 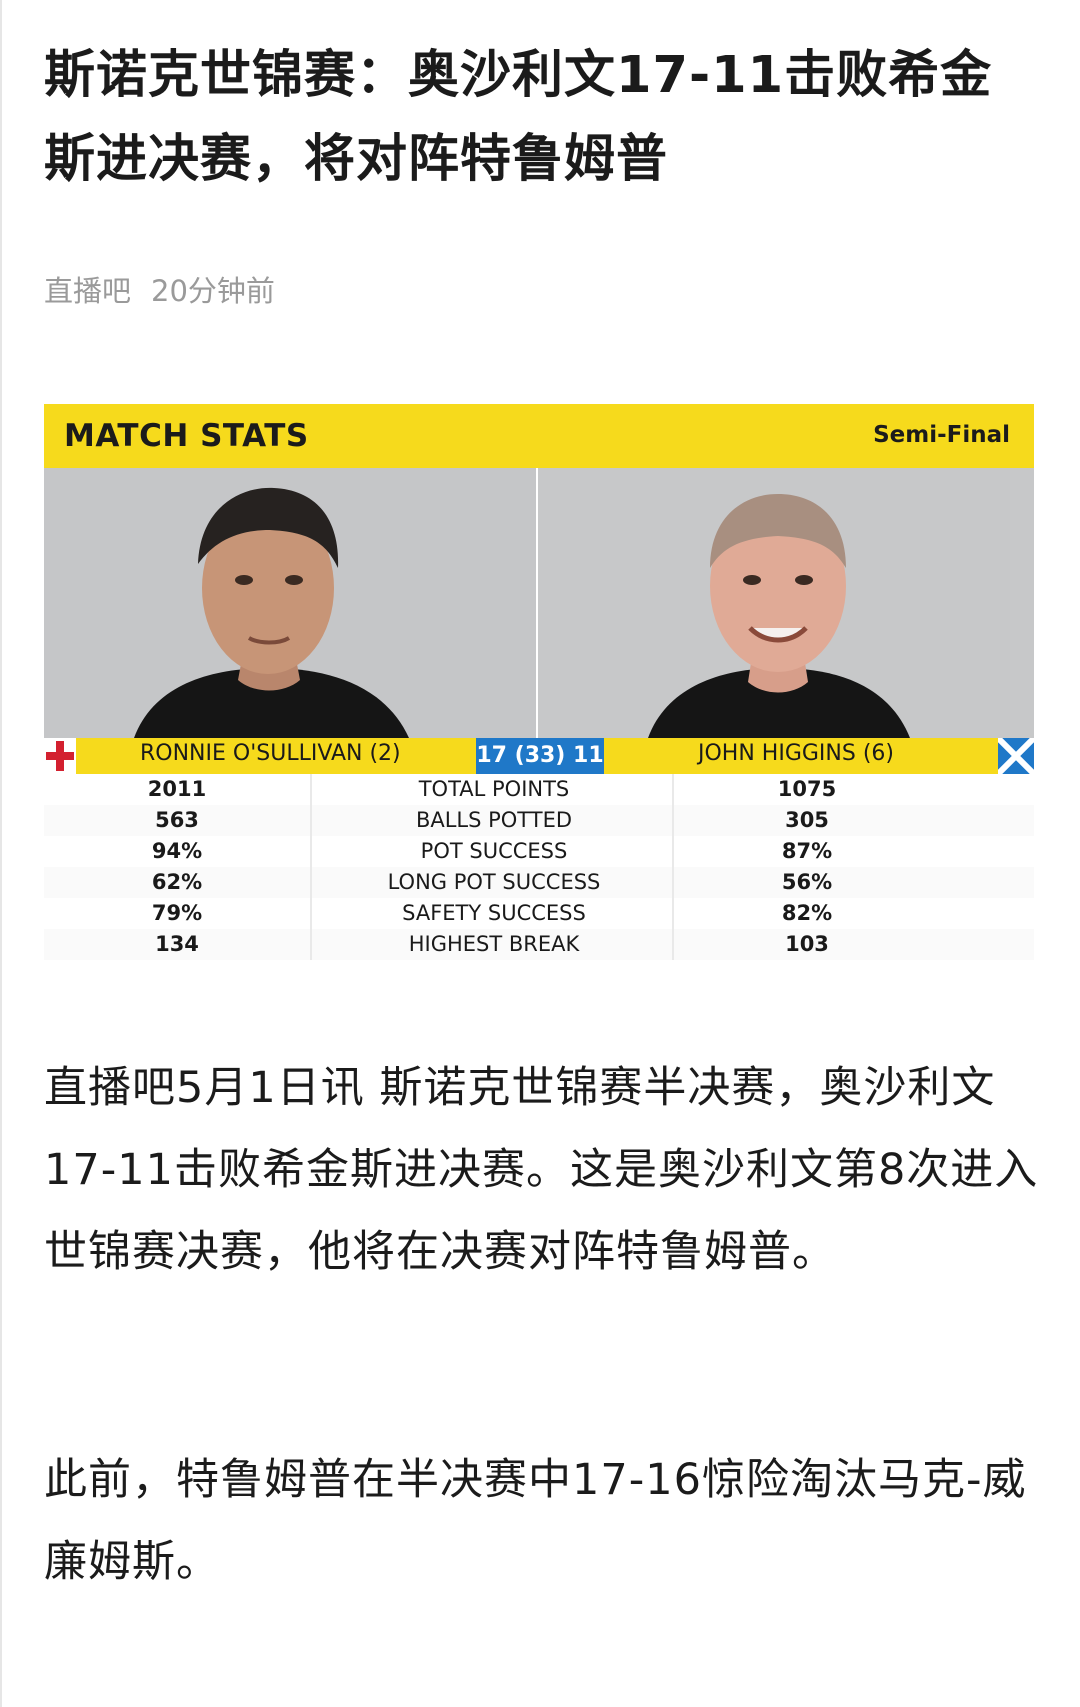 What do you see at coordinates (177, 789) in the screenshot?
I see `stat-left-value: 2011` at bounding box center [177, 789].